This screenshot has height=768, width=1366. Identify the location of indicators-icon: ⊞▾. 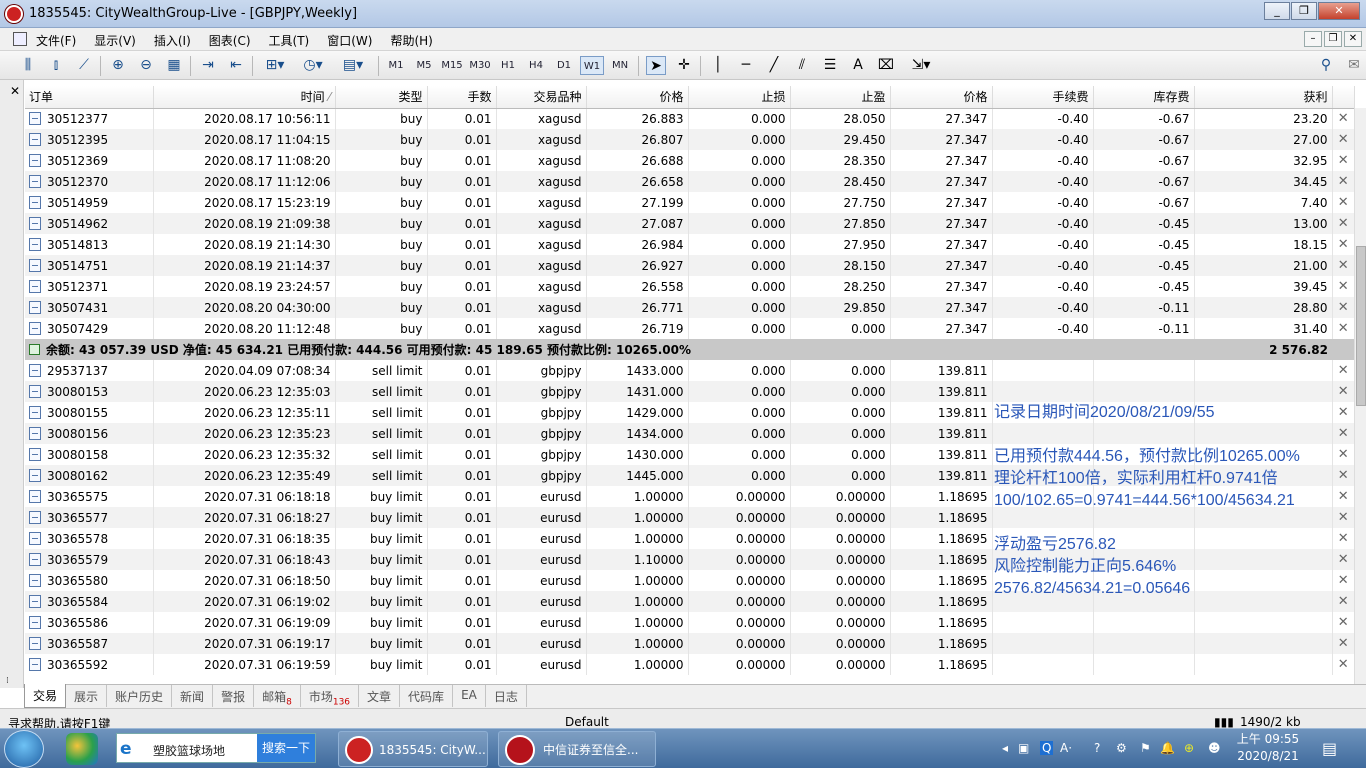
(275, 65).